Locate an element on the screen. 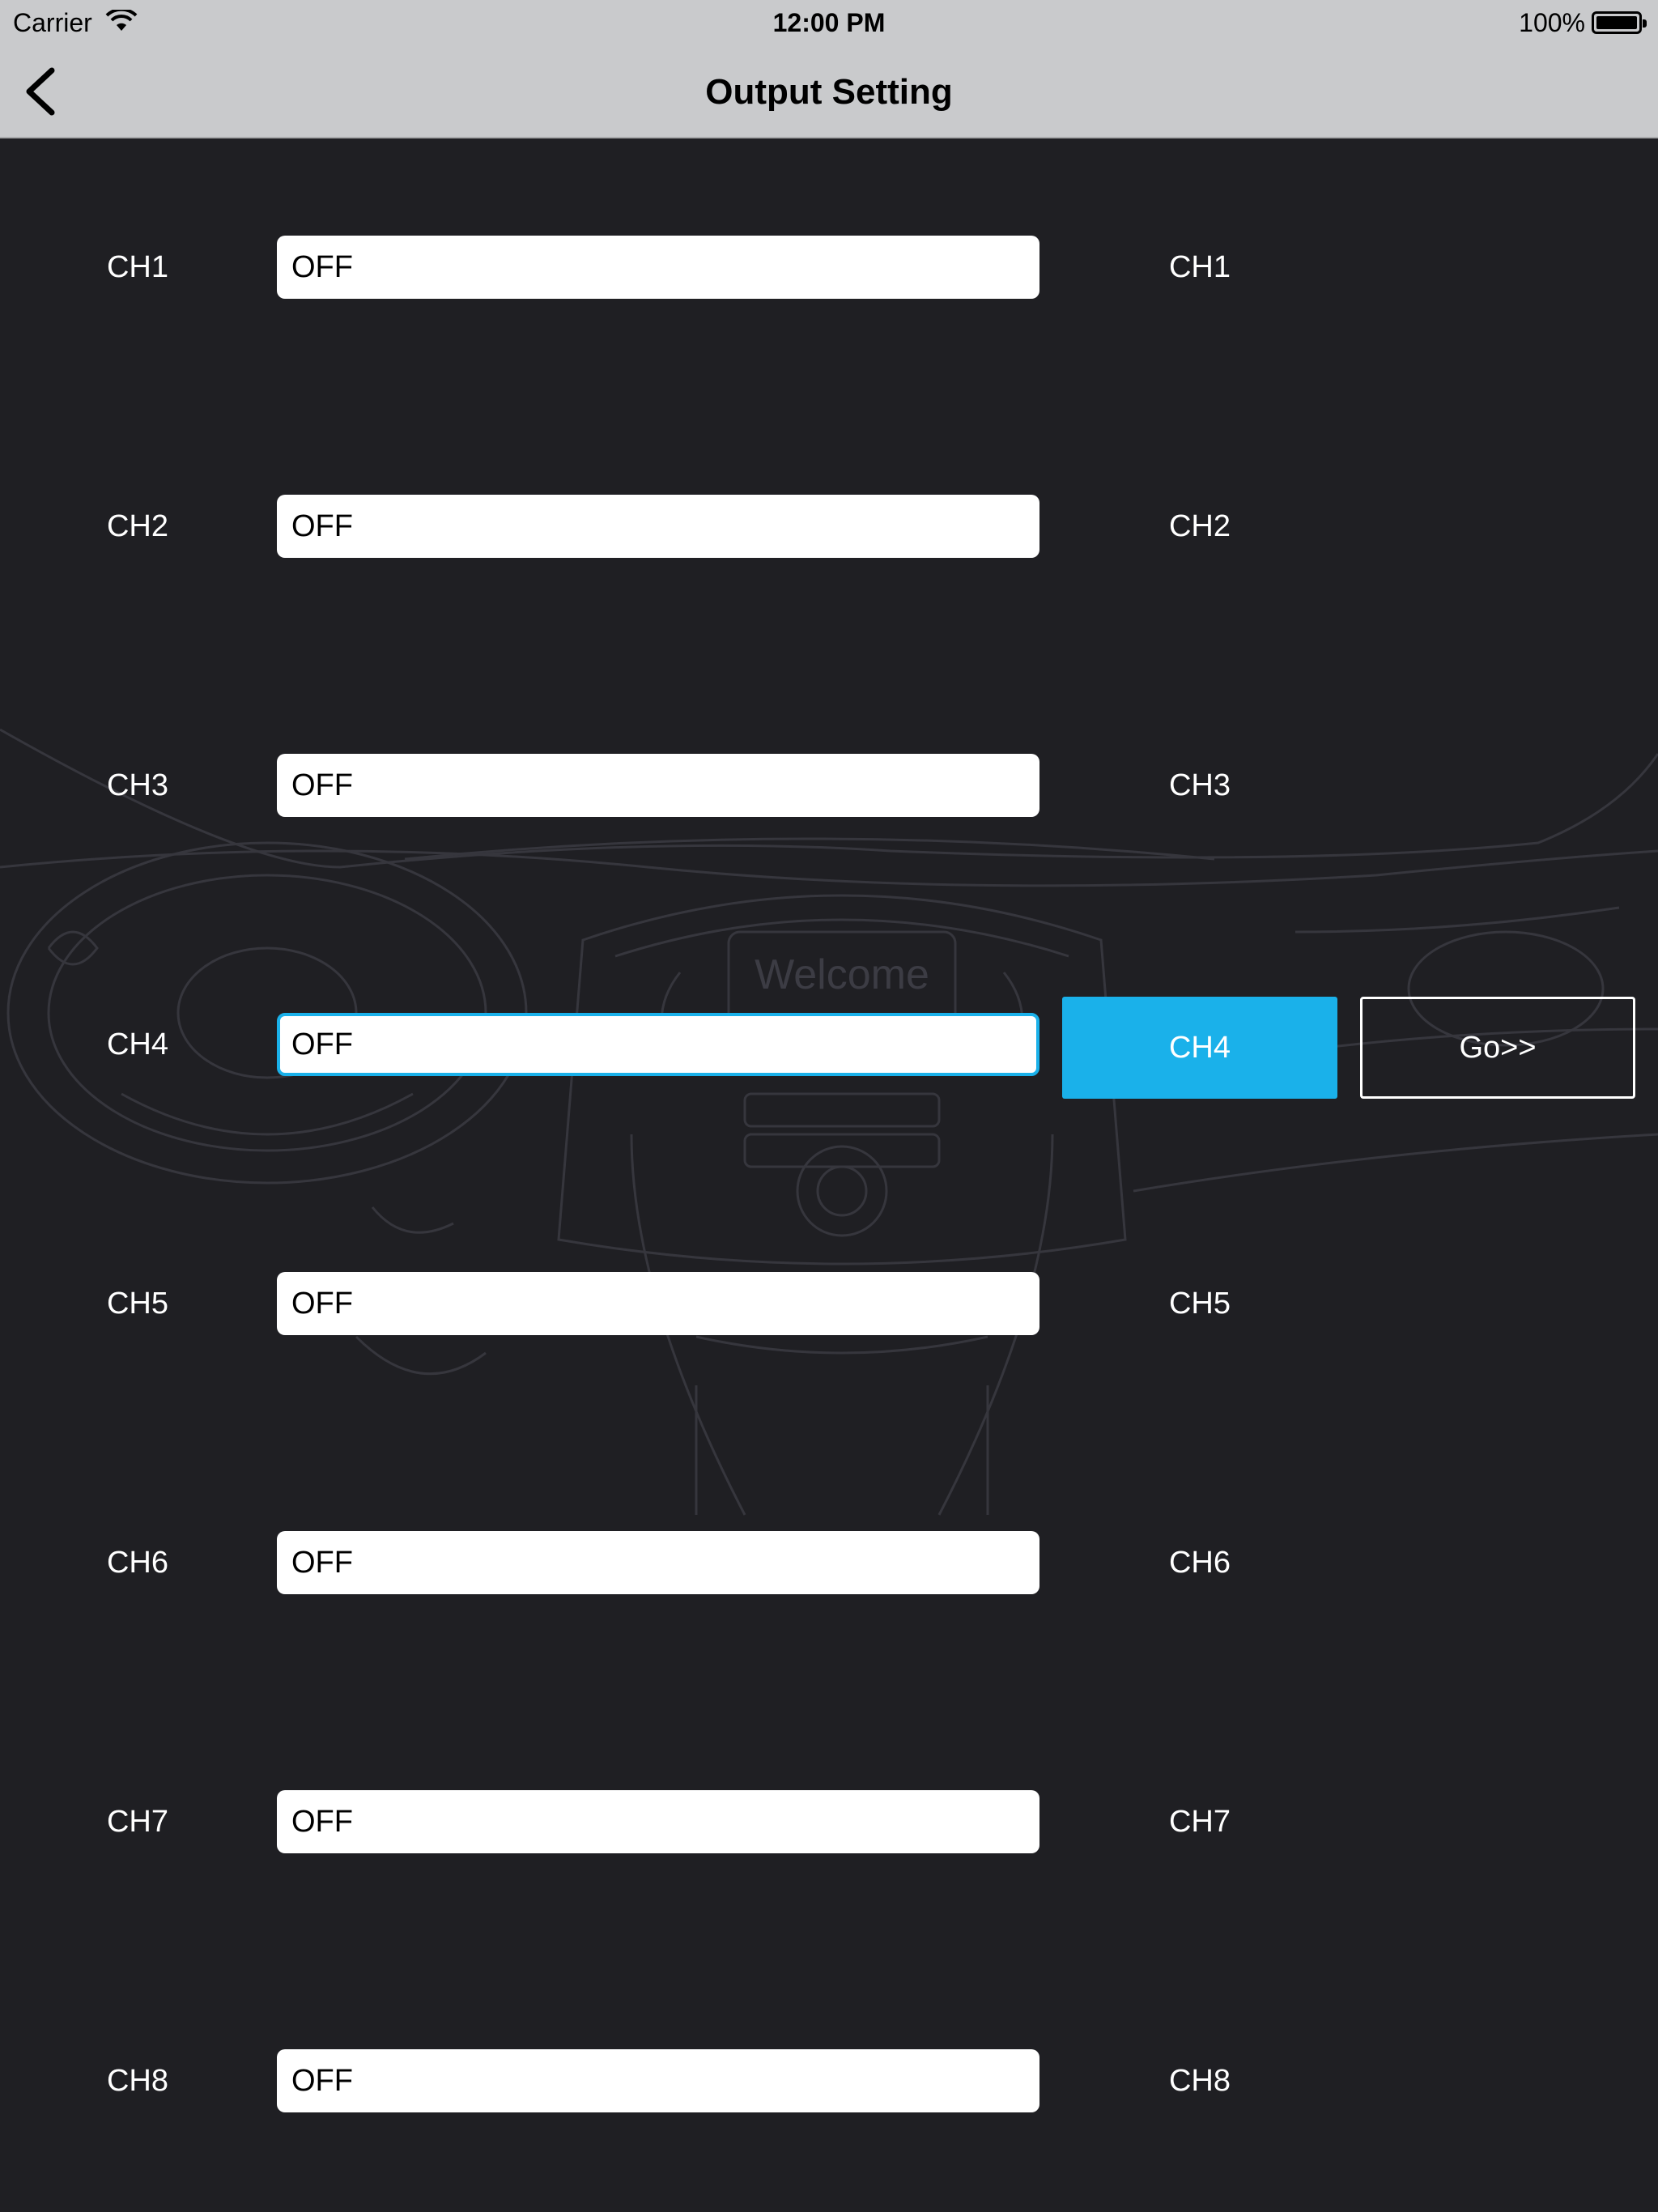 This screenshot has height=2212, width=1658. channel-label: CH7 is located at coordinates (137, 1822).